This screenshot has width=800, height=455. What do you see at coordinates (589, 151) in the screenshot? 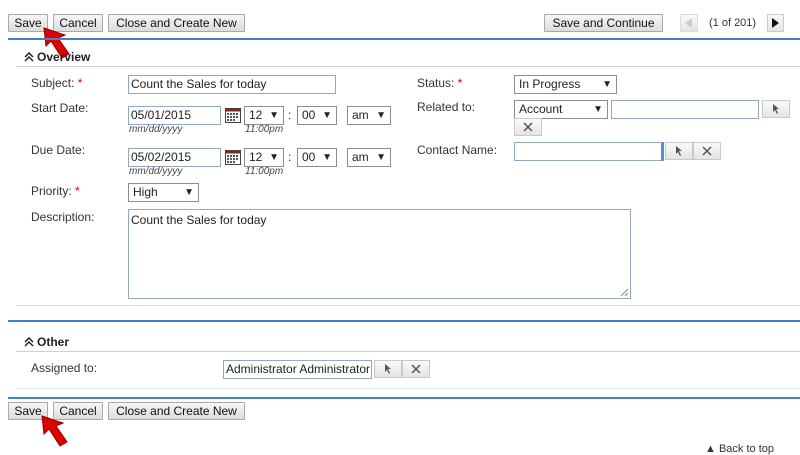
I see `contact-name-input` at bounding box center [589, 151].